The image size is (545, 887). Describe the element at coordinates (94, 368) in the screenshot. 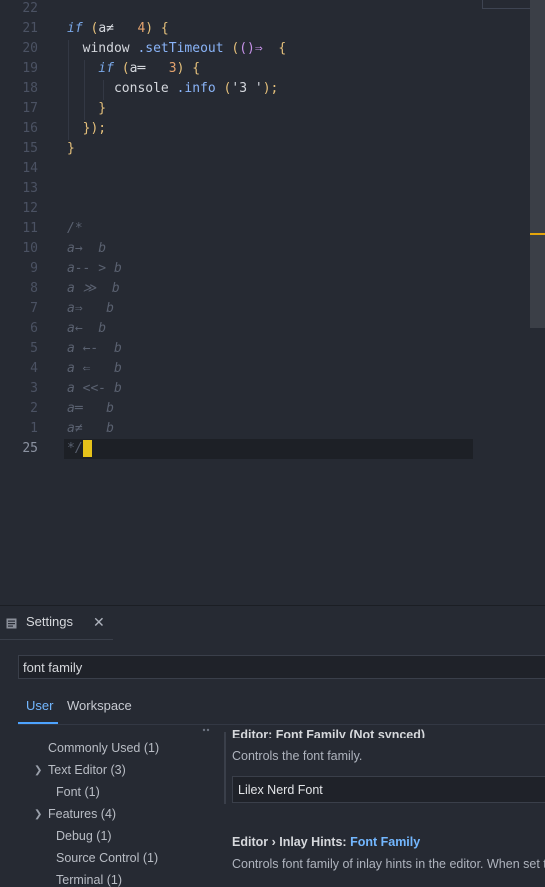

I see `code-token: a ⇐ b` at that location.